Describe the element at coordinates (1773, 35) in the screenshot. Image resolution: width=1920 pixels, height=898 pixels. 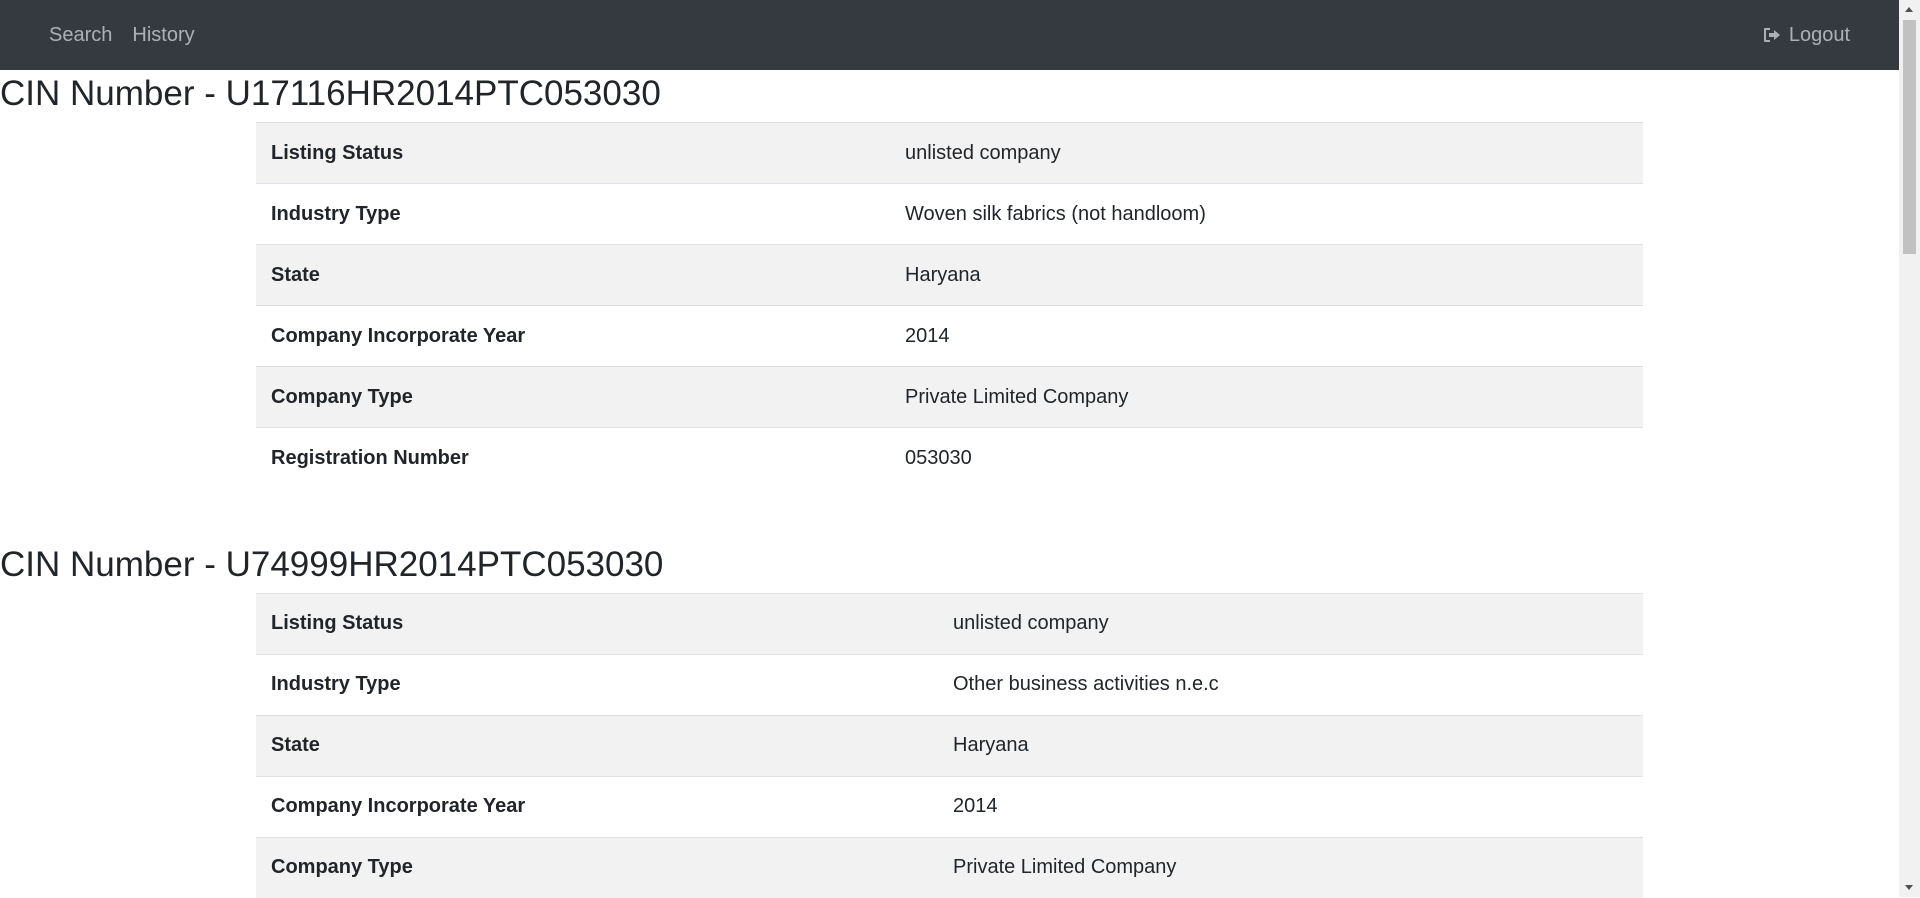
I see `sign-out-icon` at that location.